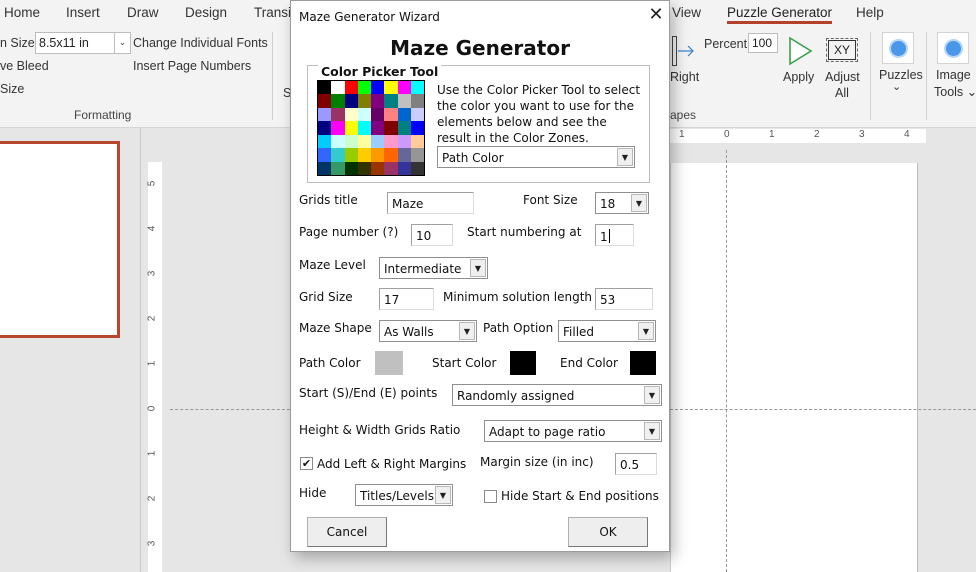 The width and height of the screenshot is (976, 572). I want to click on maze-shape-select: As Walls ▼, so click(428, 331).